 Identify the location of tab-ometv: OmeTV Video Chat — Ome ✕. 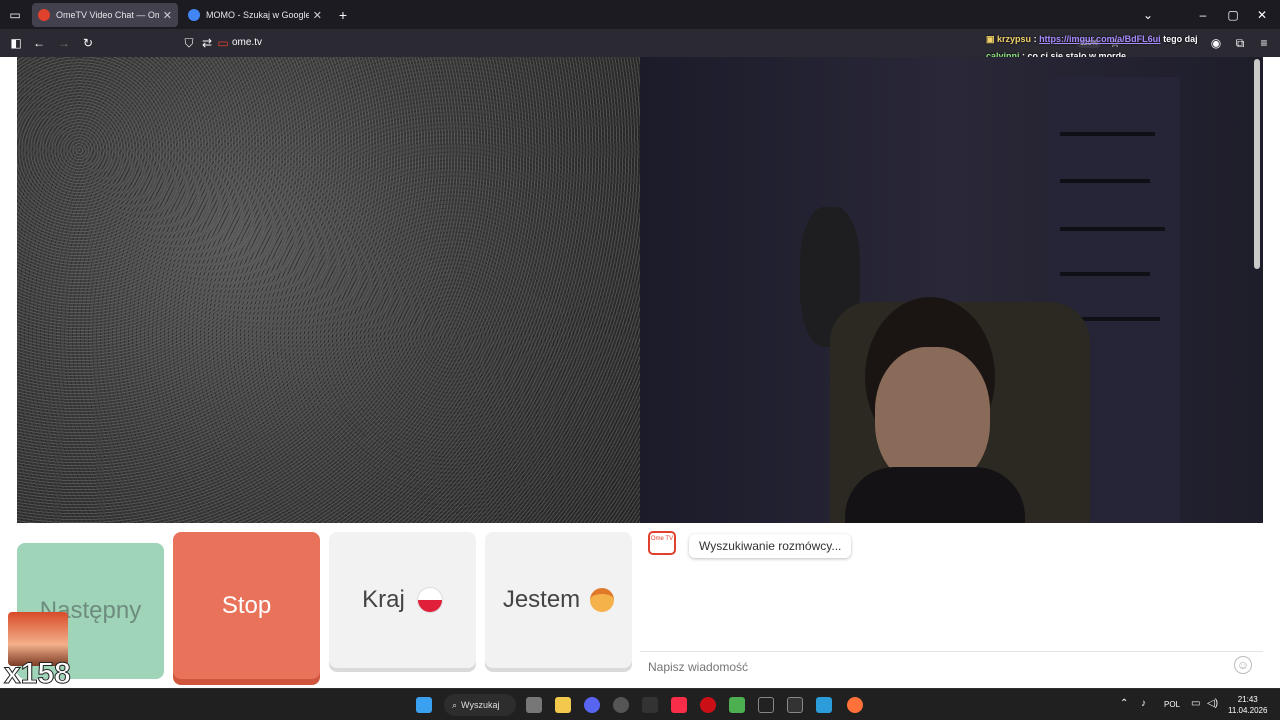
(105, 15).